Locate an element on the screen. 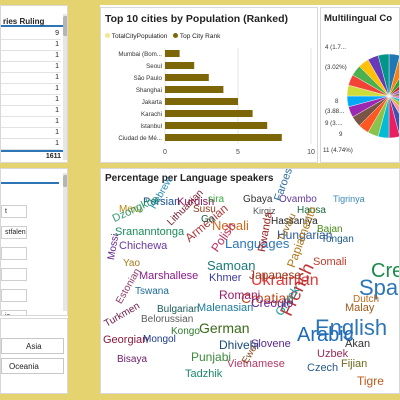 Image resolution: width=400 pixels, height=400 pixels. legend-population-label: TotalCityPopulation is located at coordinates (139, 36).